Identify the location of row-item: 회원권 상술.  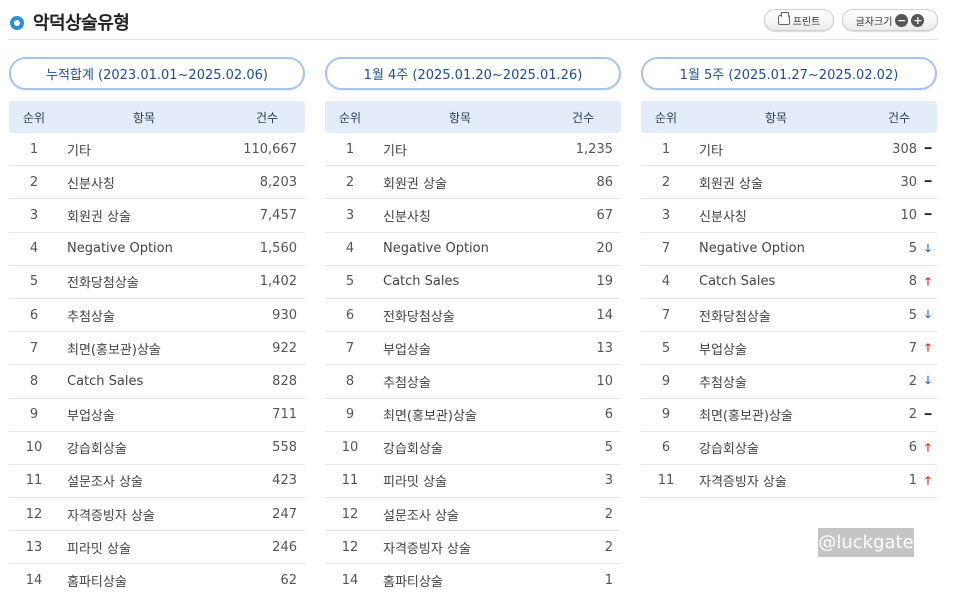
(99, 217).